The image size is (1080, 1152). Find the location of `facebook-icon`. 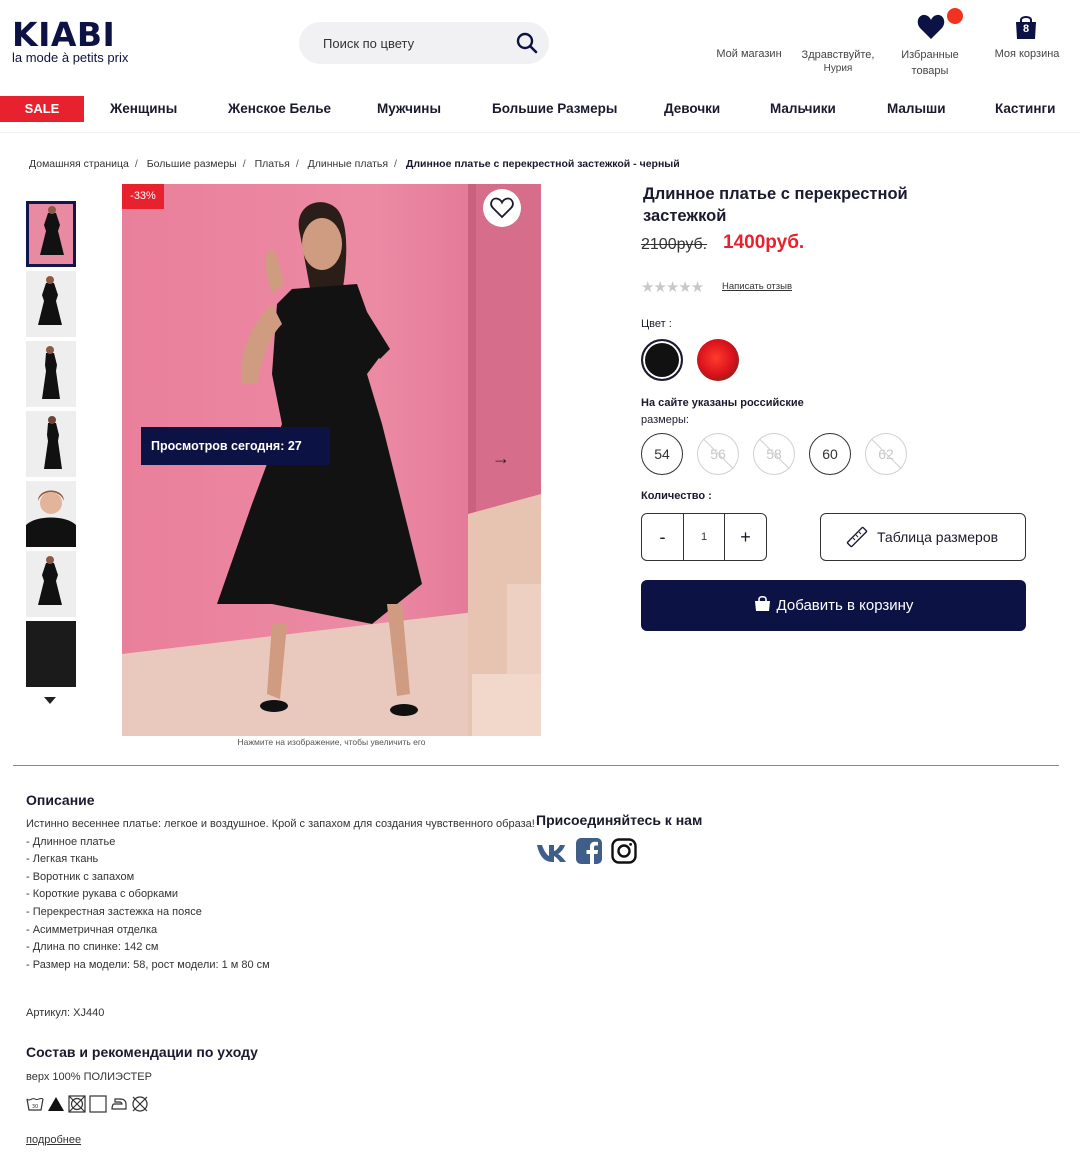

facebook-icon is located at coordinates (589, 851).